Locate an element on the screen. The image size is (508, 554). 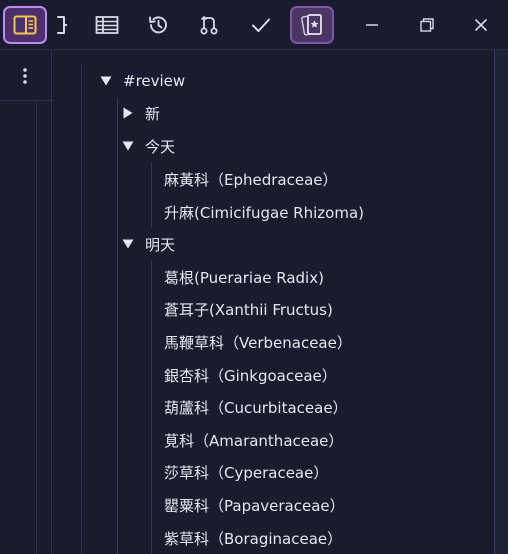
minimize-icon is located at coordinates (372, 25).